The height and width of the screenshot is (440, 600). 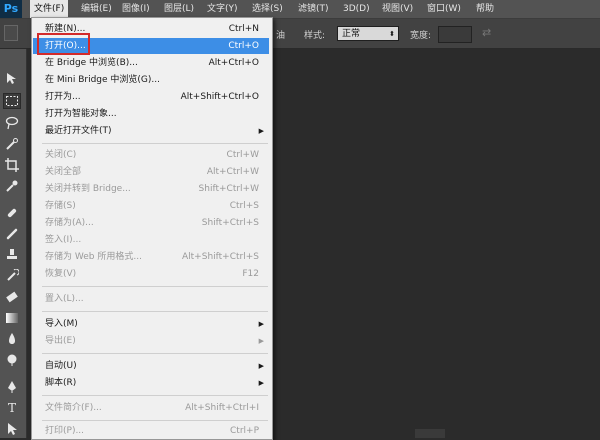 What do you see at coordinates (444, 9) in the screenshot?
I see `menu-window: 窗口(W)` at bounding box center [444, 9].